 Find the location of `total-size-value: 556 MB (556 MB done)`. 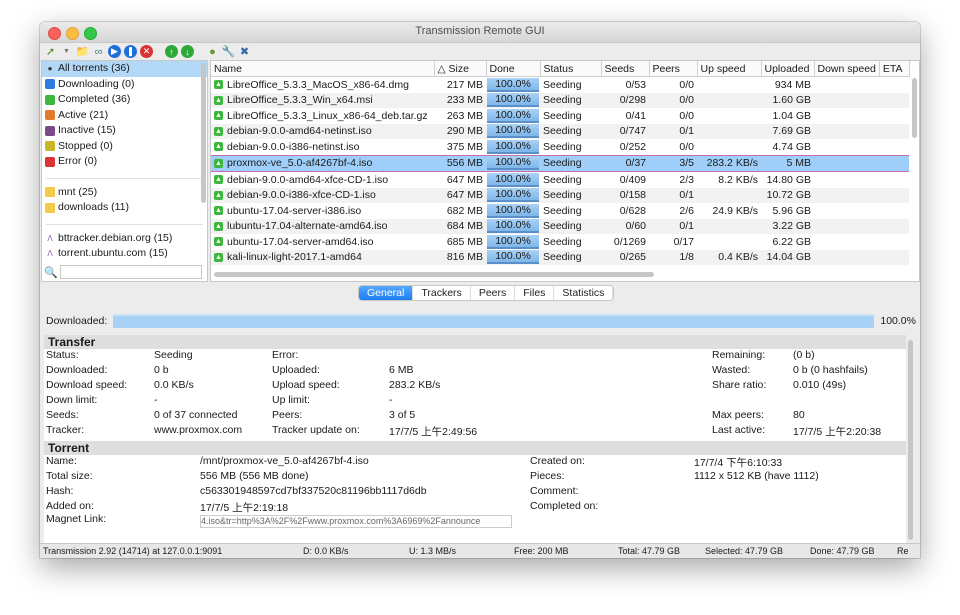

total-size-value: 556 MB (556 MB done) is located at coordinates (254, 476).